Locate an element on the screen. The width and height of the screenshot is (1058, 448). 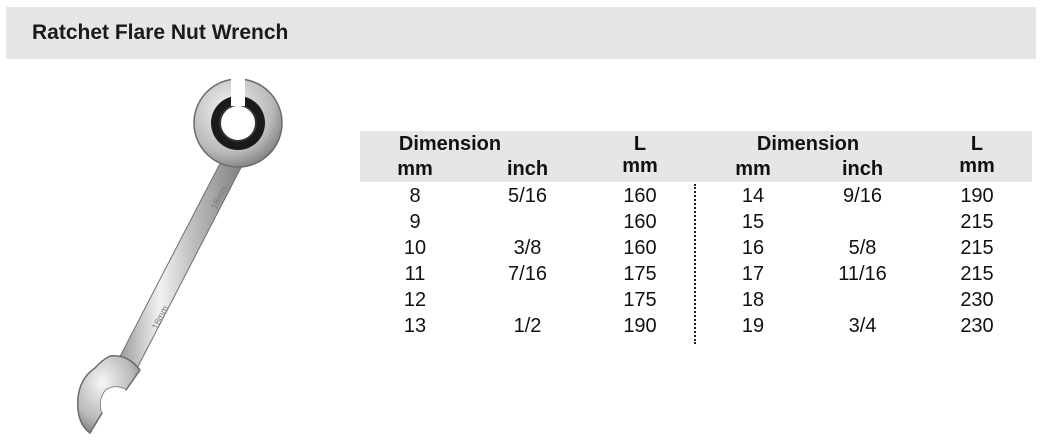
cell-mm: 13 is located at coordinates (415, 326).